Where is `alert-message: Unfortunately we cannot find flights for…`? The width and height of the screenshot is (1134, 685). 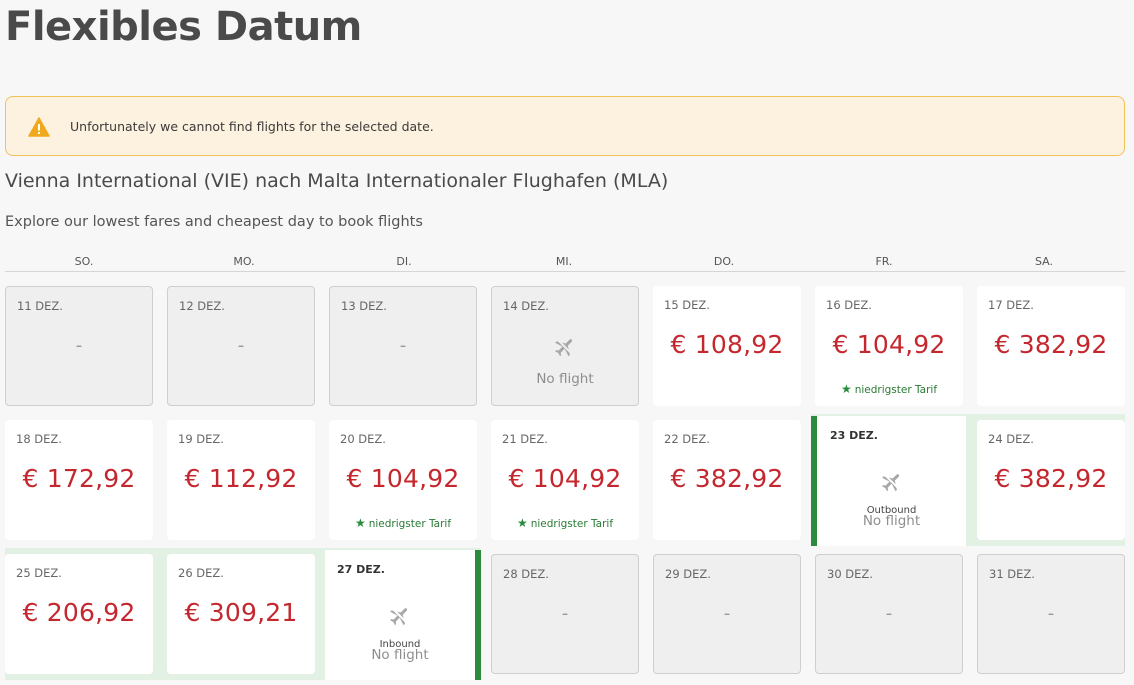 alert-message: Unfortunately we cannot find flights for… is located at coordinates (252, 126).